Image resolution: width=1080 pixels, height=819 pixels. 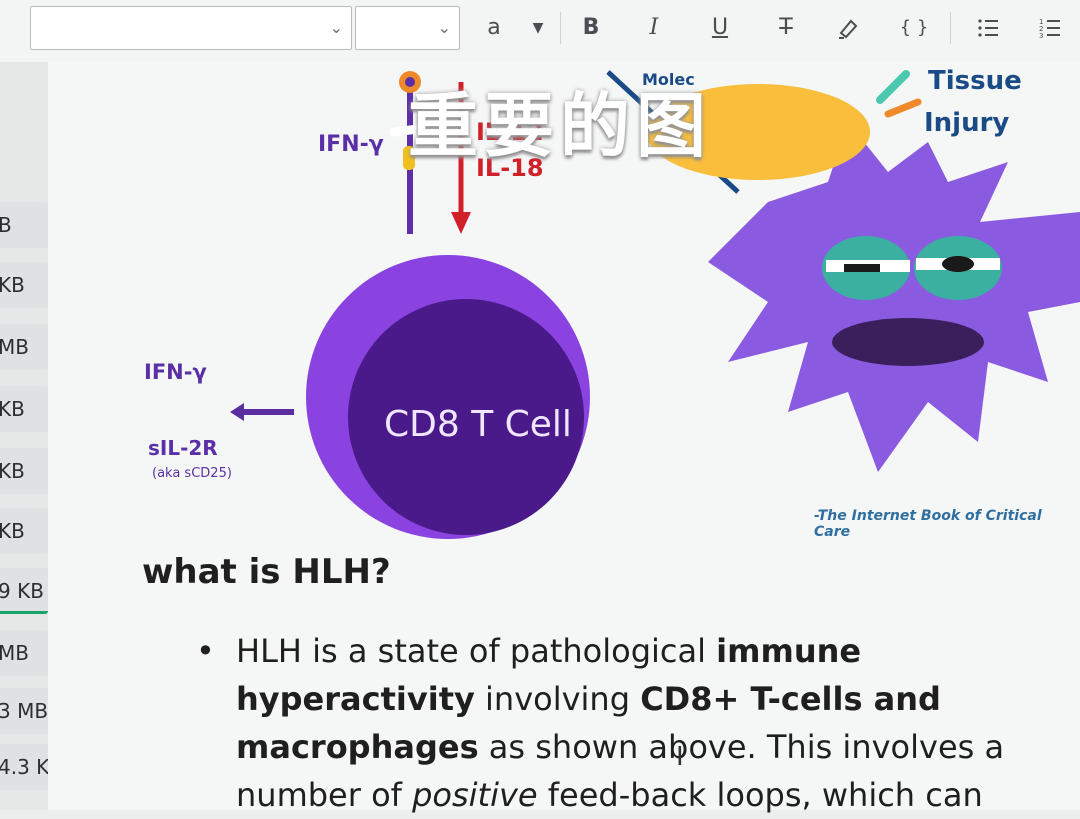 I want to click on eye-right-pupil, so click(x=958, y=264).